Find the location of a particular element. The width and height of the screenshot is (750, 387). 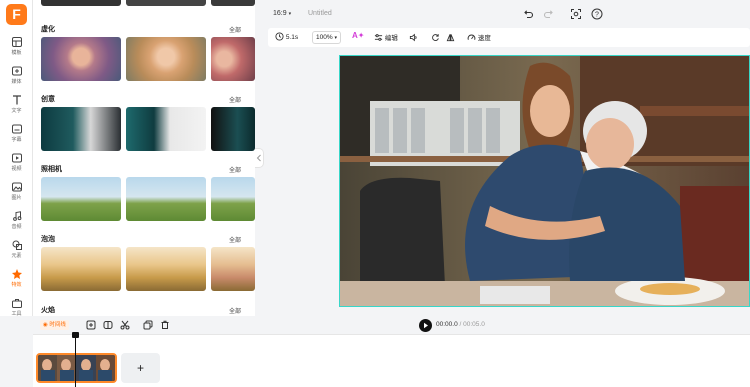

category-title: 照相机 is located at coordinates (51, 169).